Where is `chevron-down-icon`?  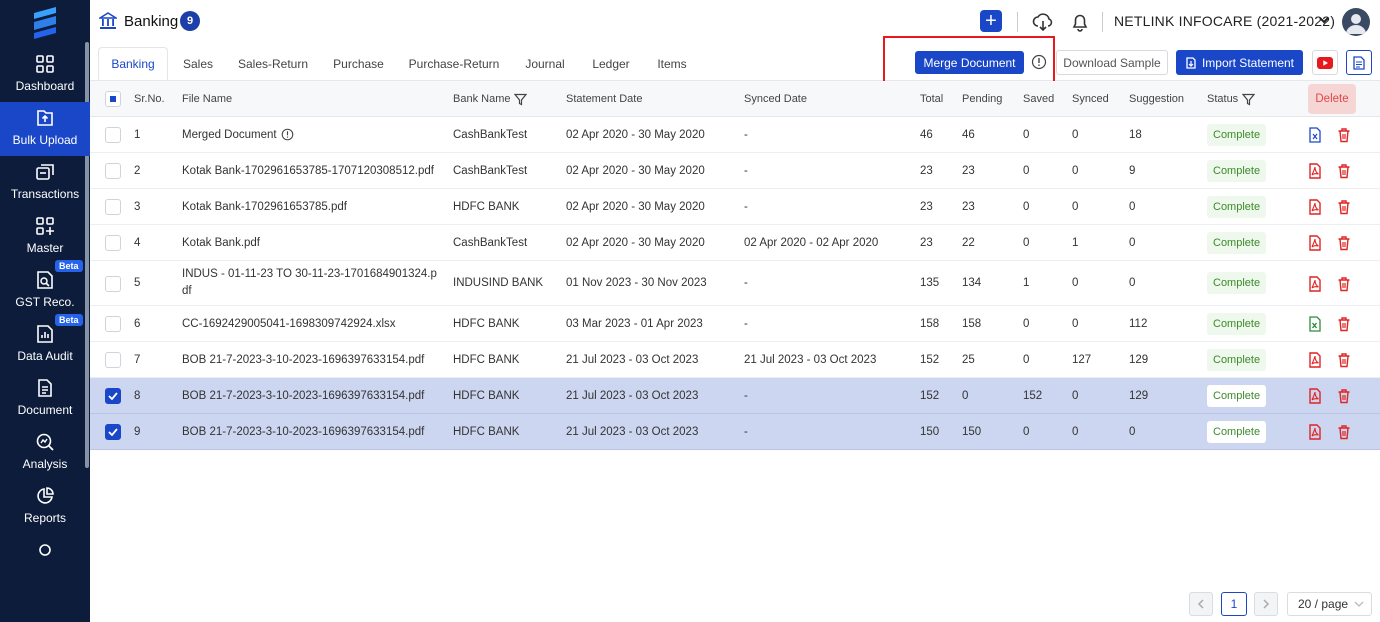 chevron-down-icon is located at coordinates (1324, 20).